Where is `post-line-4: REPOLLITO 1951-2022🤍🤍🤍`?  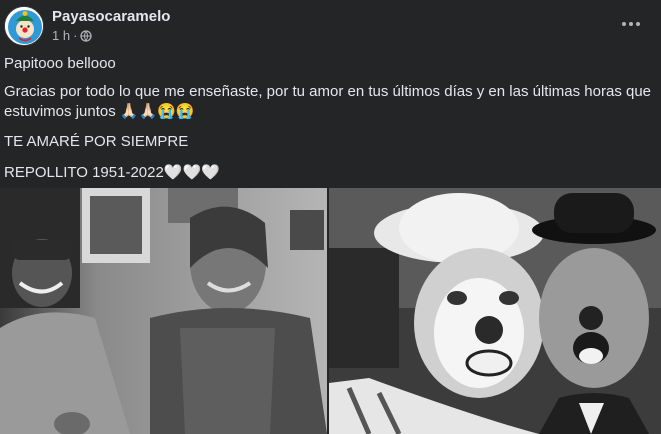
post-line-4: REPOLLITO 1951-2022🤍🤍🤍 is located at coordinates (112, 172).